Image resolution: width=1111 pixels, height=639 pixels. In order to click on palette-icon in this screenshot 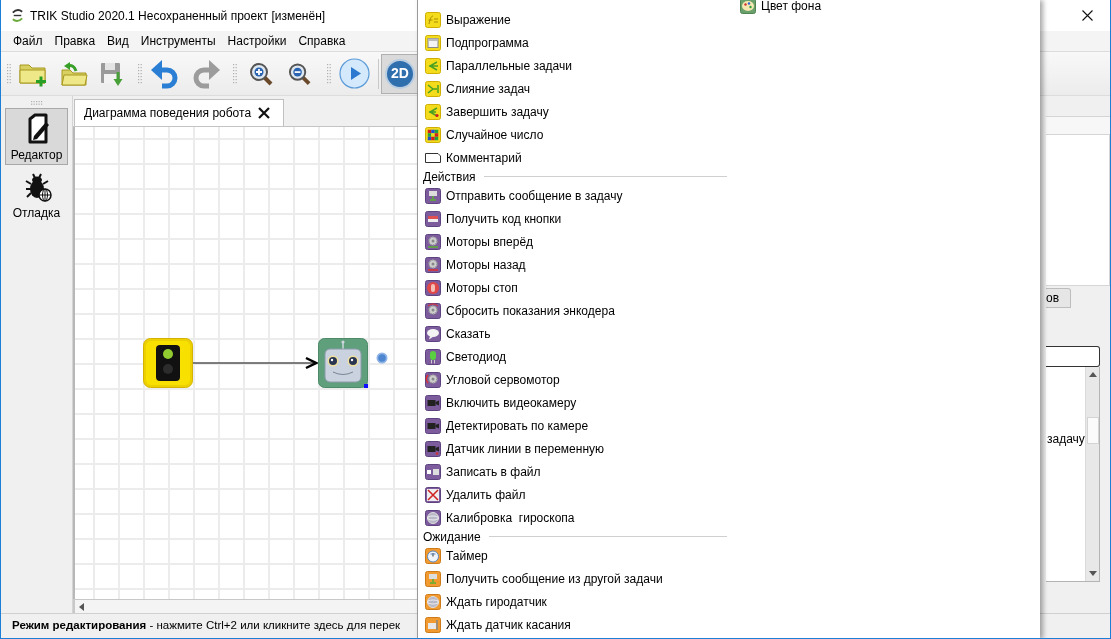, I will do `click(748, 7)`.